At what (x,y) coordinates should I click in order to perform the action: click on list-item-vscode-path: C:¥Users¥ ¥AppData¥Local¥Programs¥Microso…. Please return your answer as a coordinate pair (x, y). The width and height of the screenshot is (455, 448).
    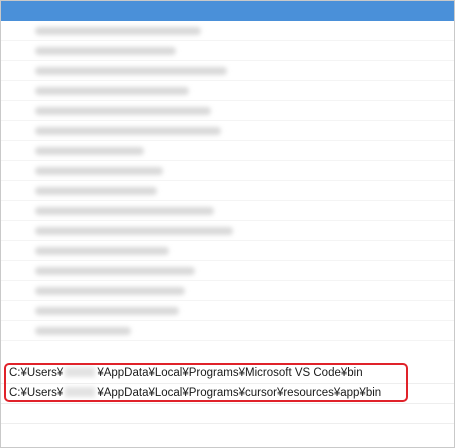
    Looking at the image, I should click on (227, 374).